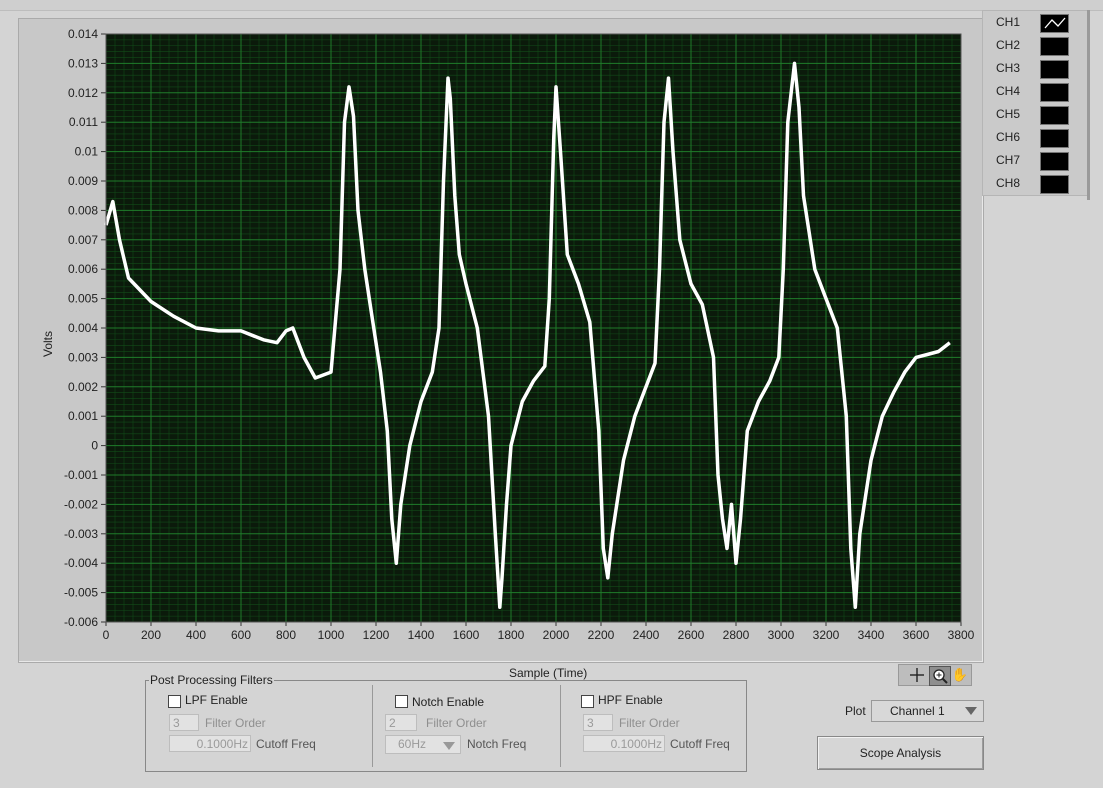 The image size is (1103, 788). Describe the element at coordinates (83, 122) in the screenshot. I see `y-tick-label: 0.011` at that location.